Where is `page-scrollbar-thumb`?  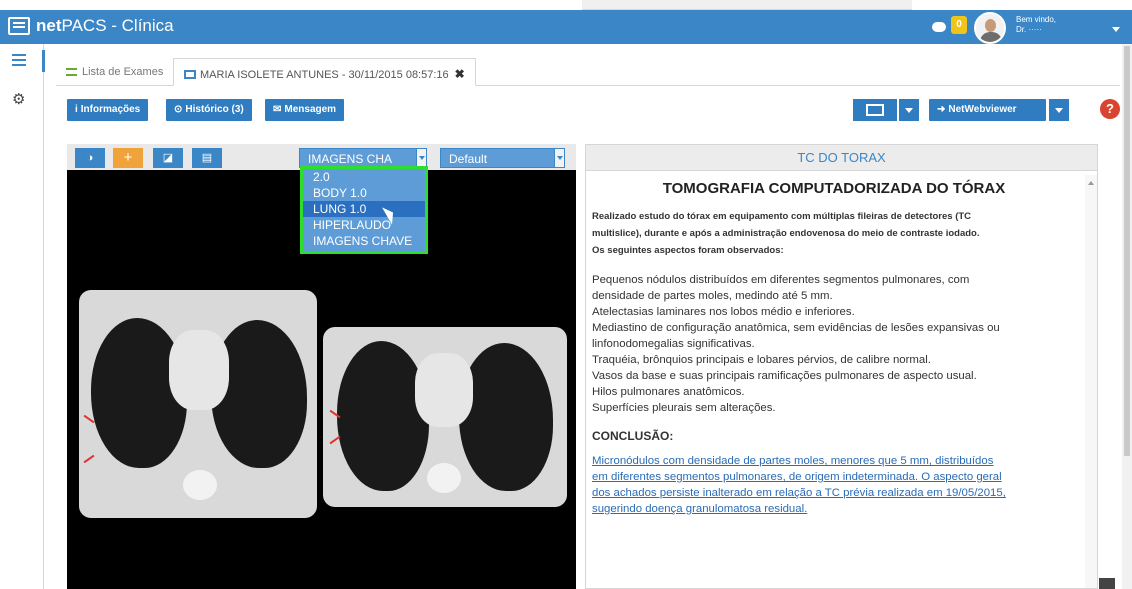 page-scrollbar-thumb is located at coordinates (1127, 251).